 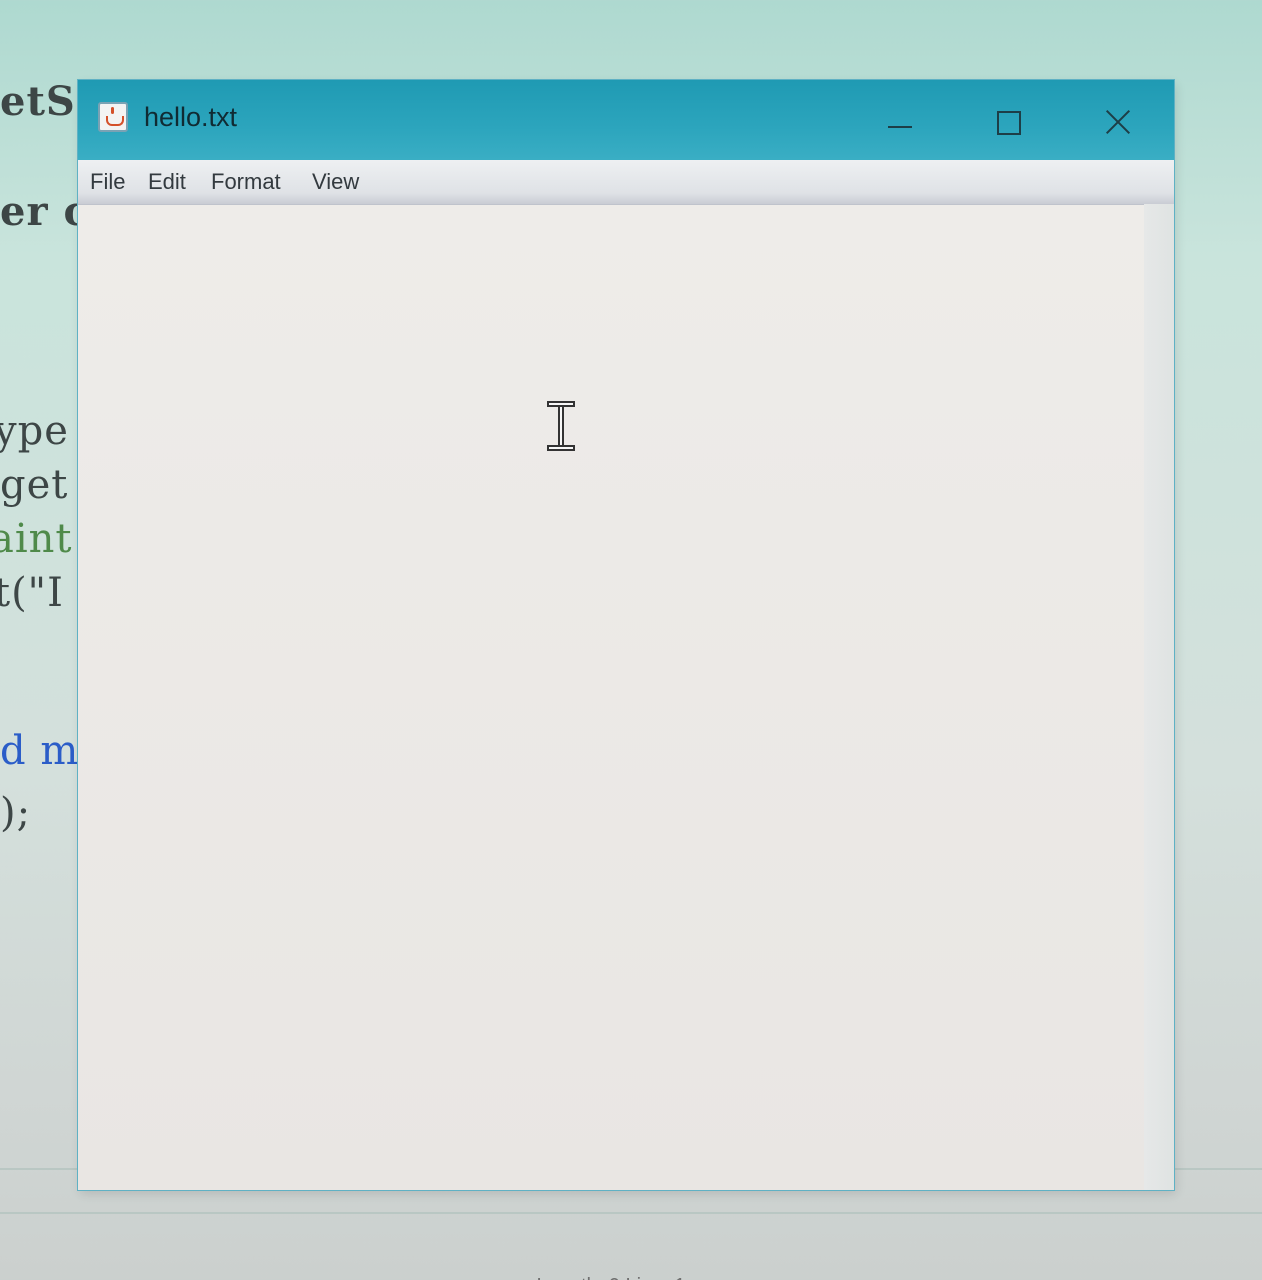 I want to click on status-bar: Length: 0 Line: 1, so click(x=611, y=1274).